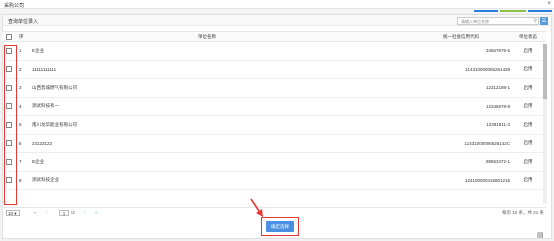 This screenshot has height=241, width=554. Describe the element at coordinates (85, 212) in the screenshot. I see `next-page-button: ›` at that location.